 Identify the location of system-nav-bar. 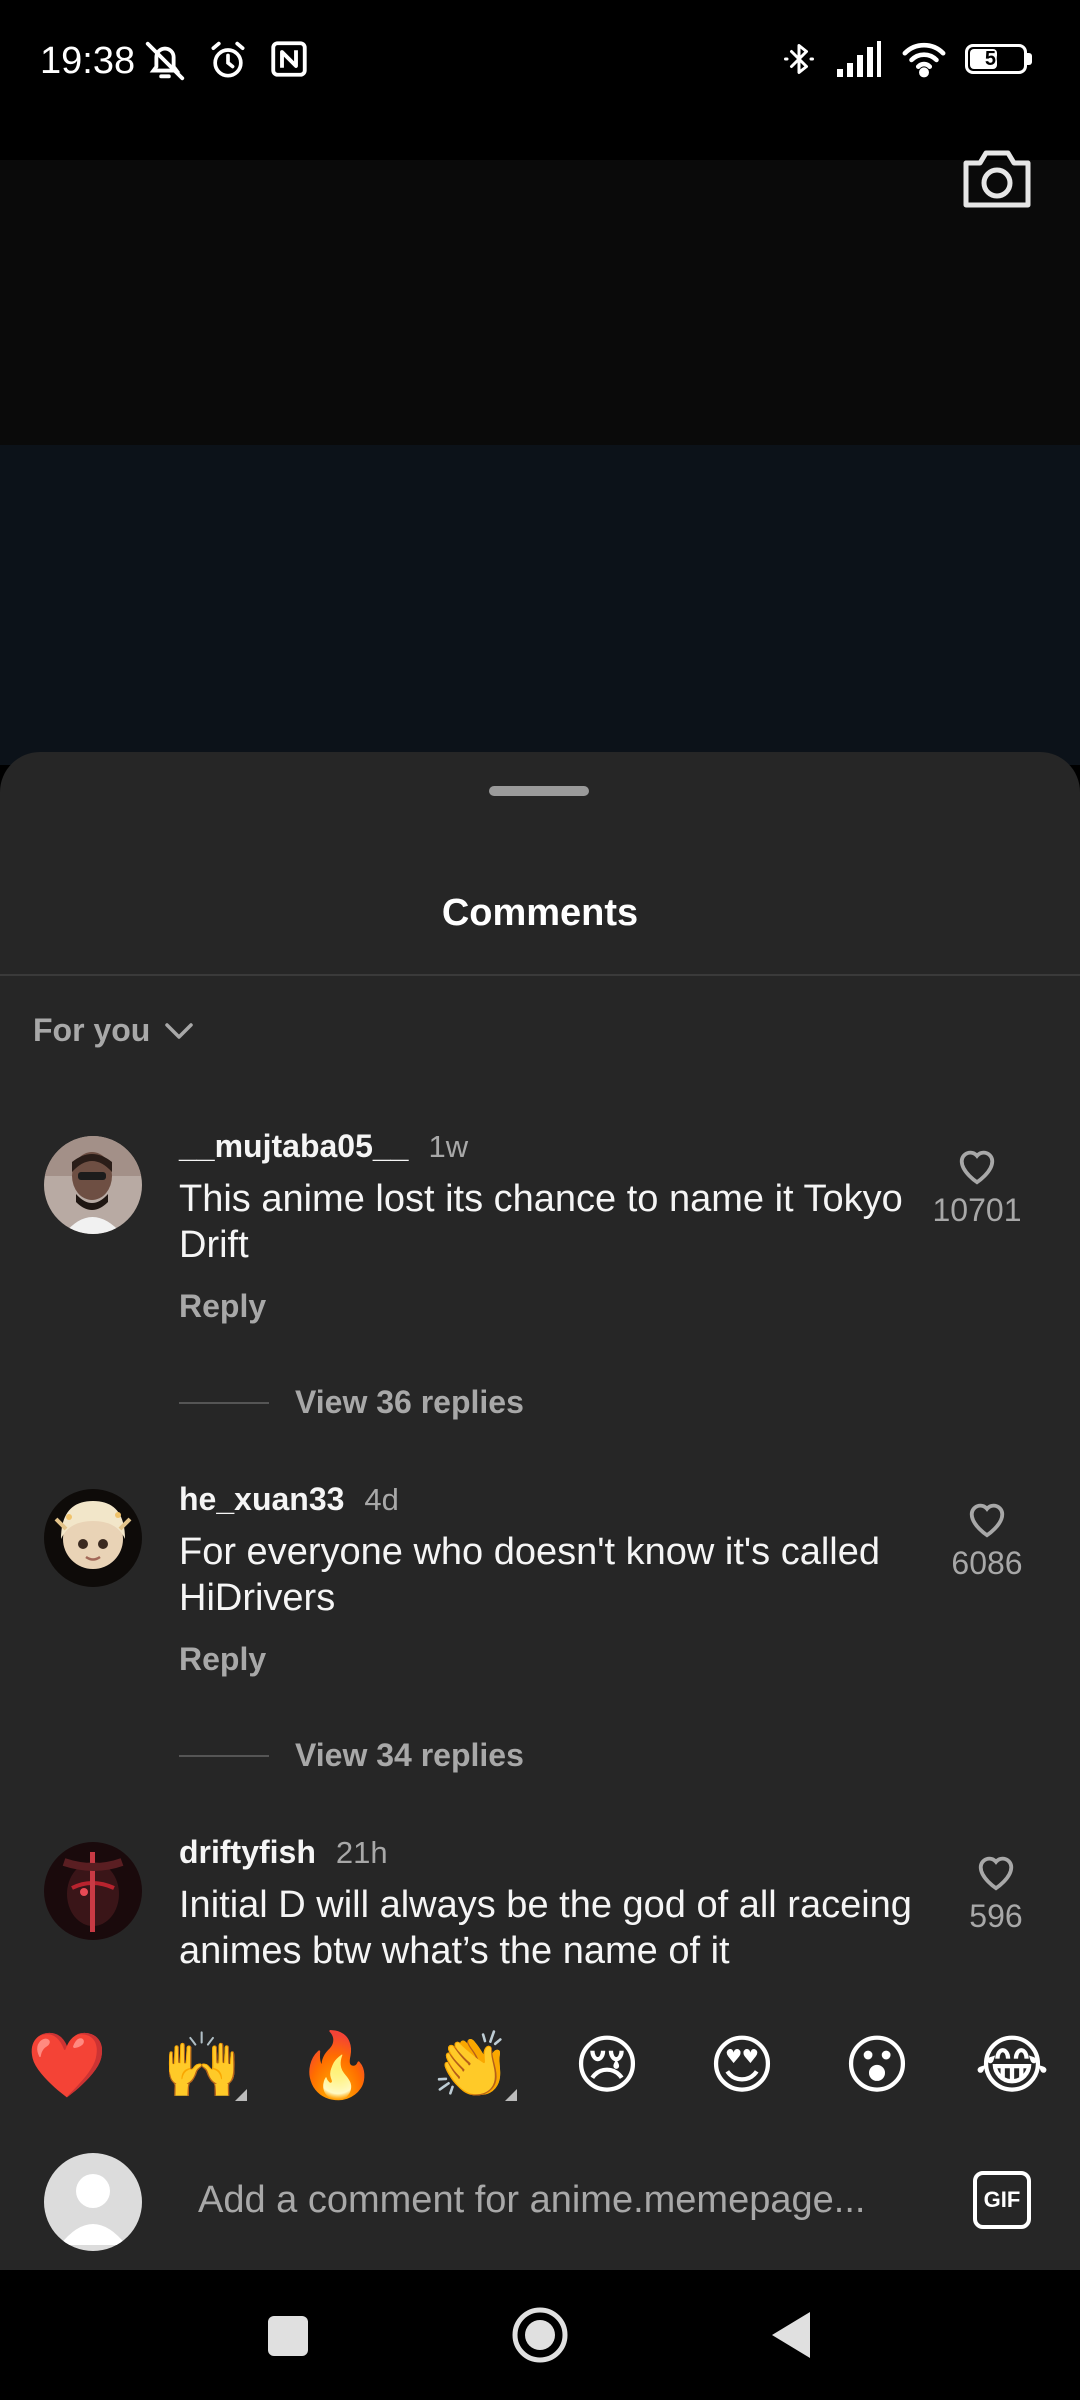
(540, 2335).